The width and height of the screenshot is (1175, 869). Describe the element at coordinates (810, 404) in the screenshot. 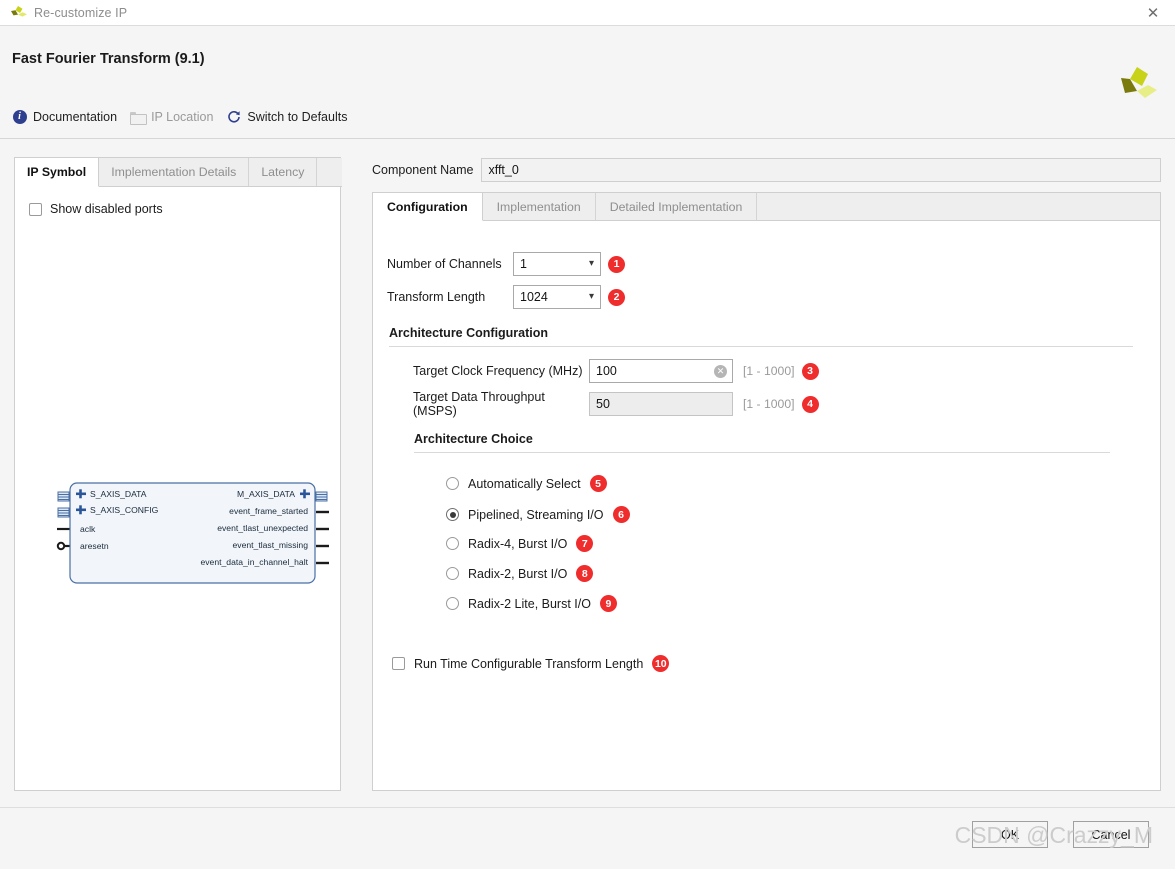

I see `badge-4: 4` at that location.